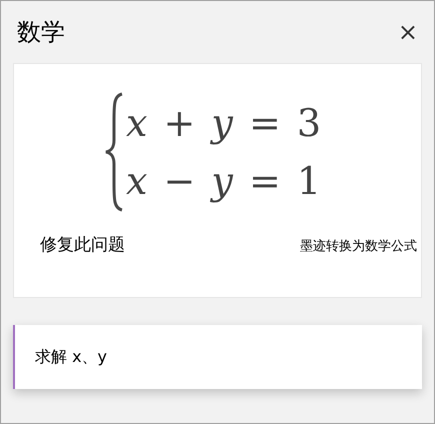 The image size is (435, 424). What do you see at coordinates (41, 32) in the screenshot?
I see `panel-title: 数学` at bounding box center [41, 32].